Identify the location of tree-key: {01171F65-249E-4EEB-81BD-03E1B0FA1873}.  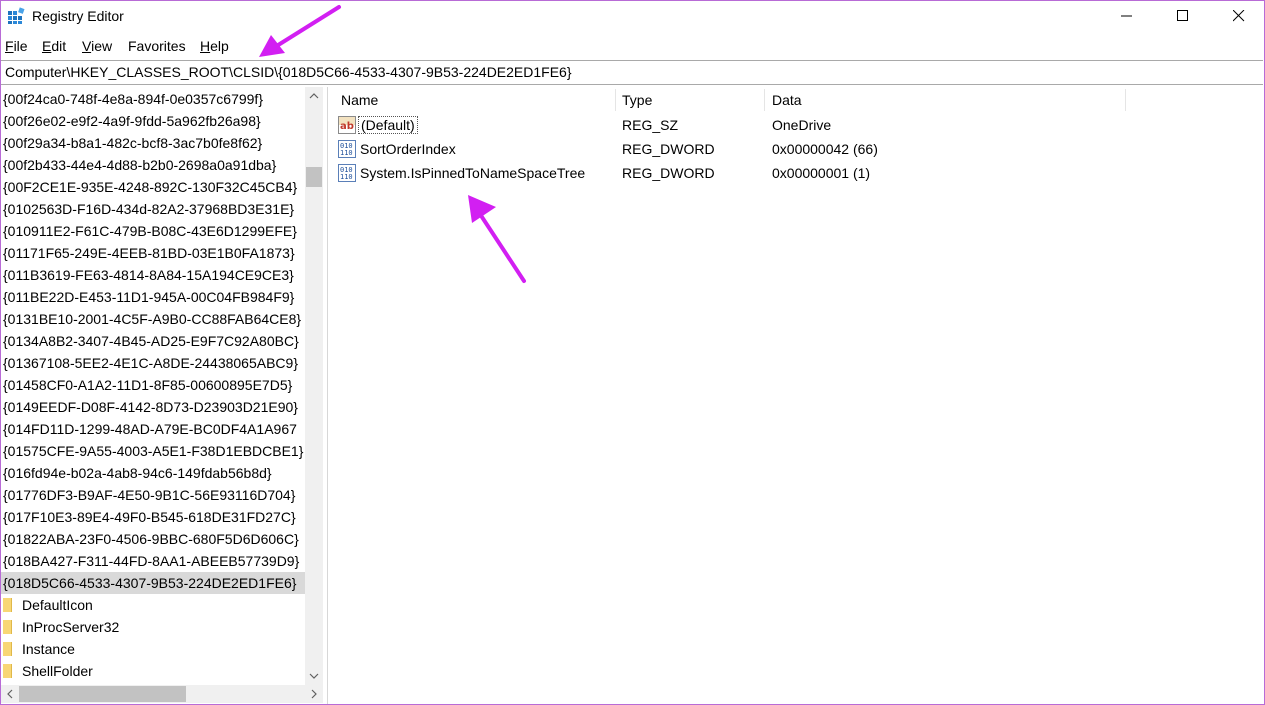
(153, 253).